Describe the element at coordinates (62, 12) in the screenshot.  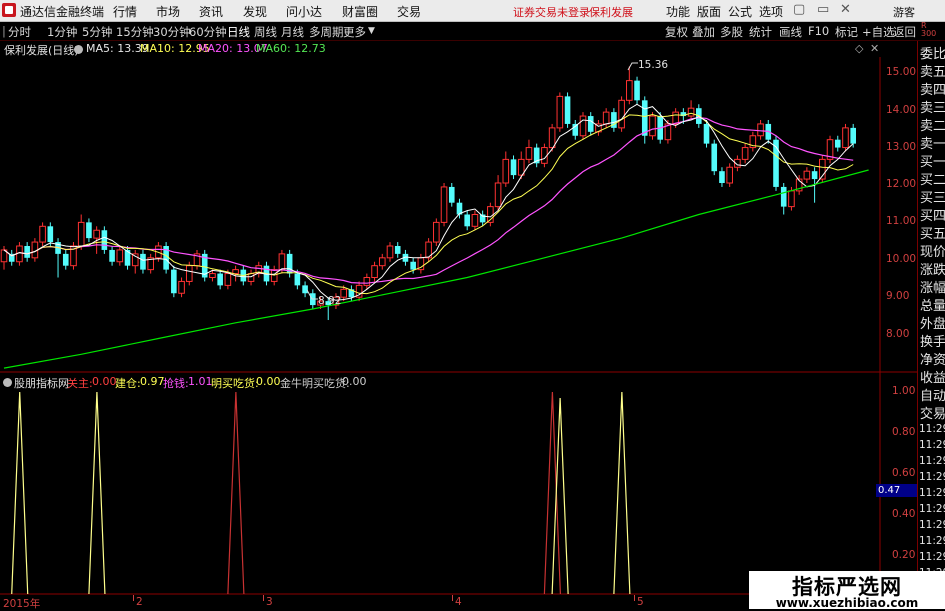
I see `app-title: 通达信金融终端` at that location.